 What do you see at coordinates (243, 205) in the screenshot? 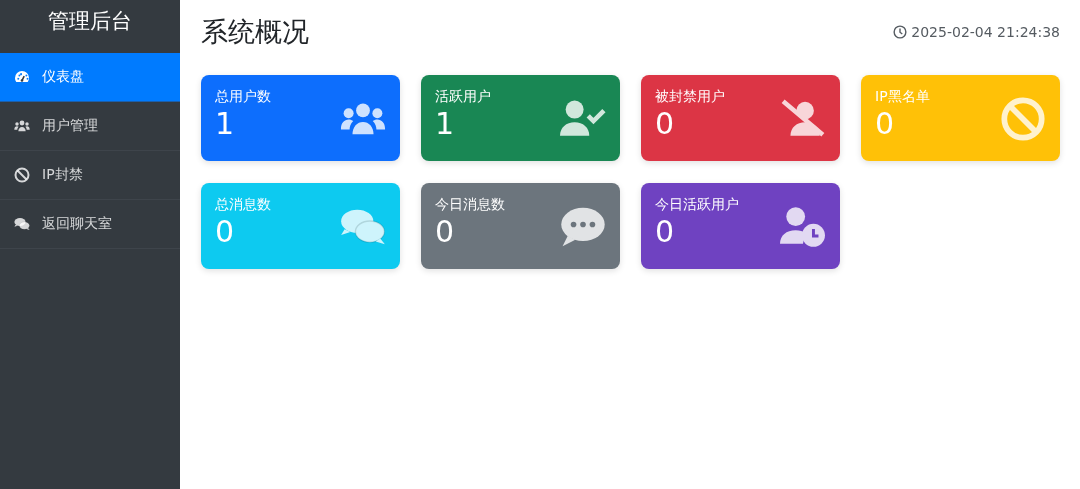
I see `stat-label: 总消息数` at bounding box center [243, 205].